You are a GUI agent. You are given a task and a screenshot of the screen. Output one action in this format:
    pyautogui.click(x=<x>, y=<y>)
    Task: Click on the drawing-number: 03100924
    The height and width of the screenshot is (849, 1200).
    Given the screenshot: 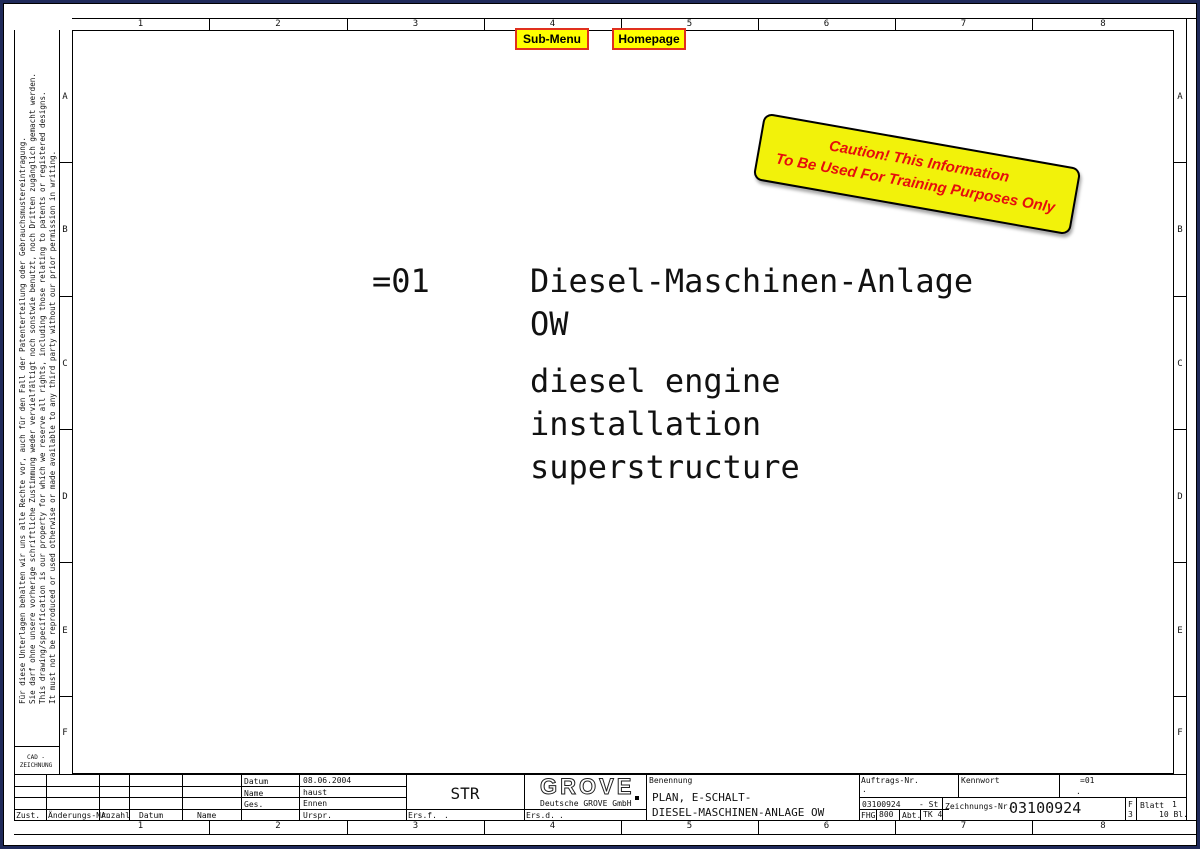 What is the action you would take?
    pyautogui.click(x=1045, y=808)
    